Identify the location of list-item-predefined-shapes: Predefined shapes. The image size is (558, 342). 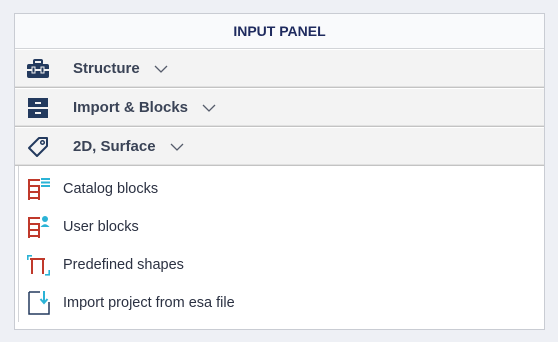
(281, 265).